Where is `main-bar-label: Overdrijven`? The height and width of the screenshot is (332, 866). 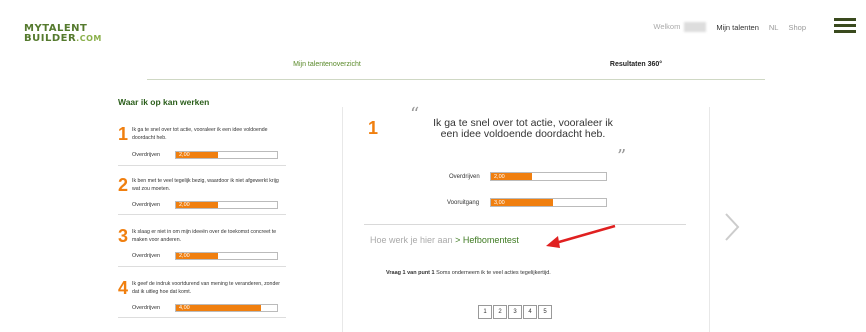
main-bar-label: Overdrijven is located at coordinates (464, 177).